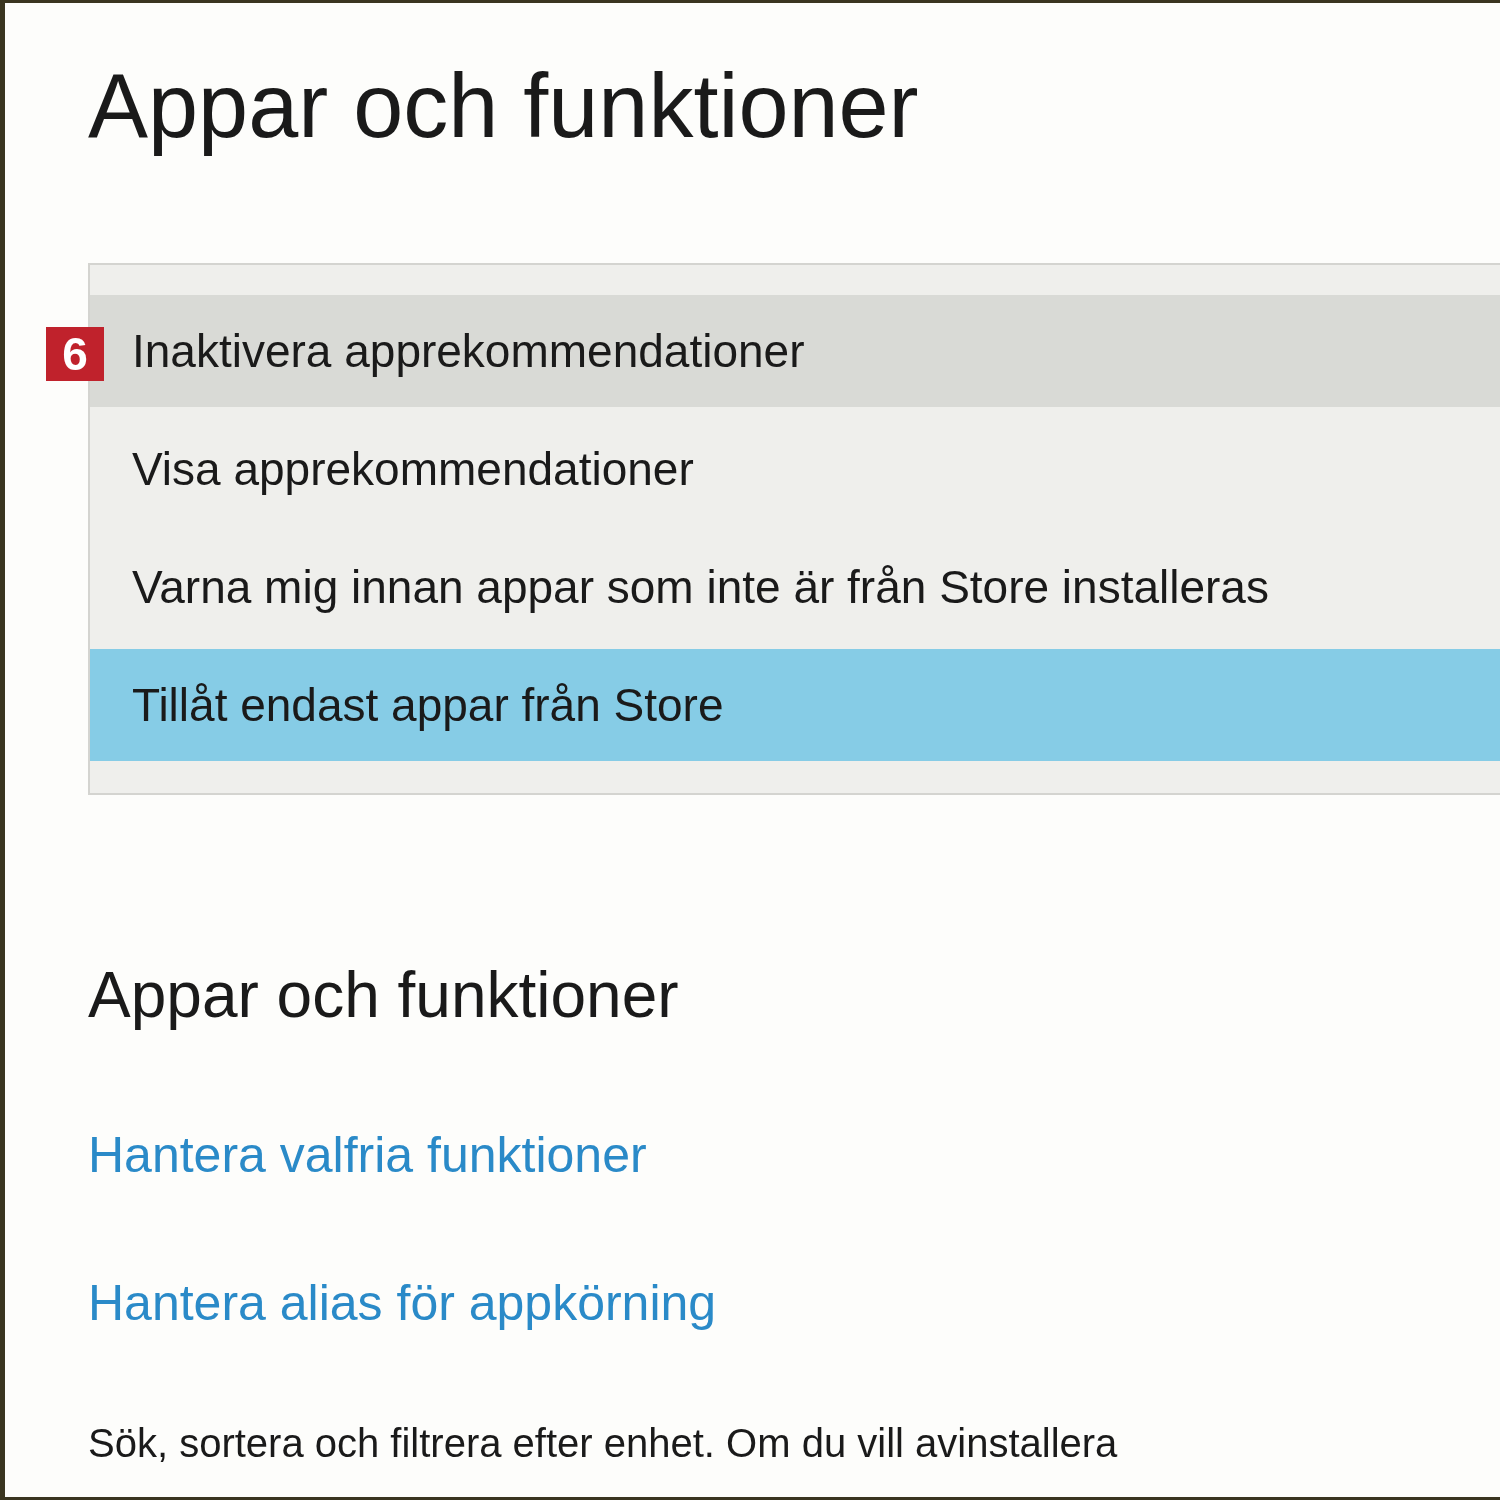 Image resolution: width=1500 pixels, height=1500 pixels. What do you see at coordinates (603, 1443) in the screenshot?
I see `description-text: Sök, sortera och filtrera efter enhet. Om du vill avinstallera` at bounding box center [603, 1443].